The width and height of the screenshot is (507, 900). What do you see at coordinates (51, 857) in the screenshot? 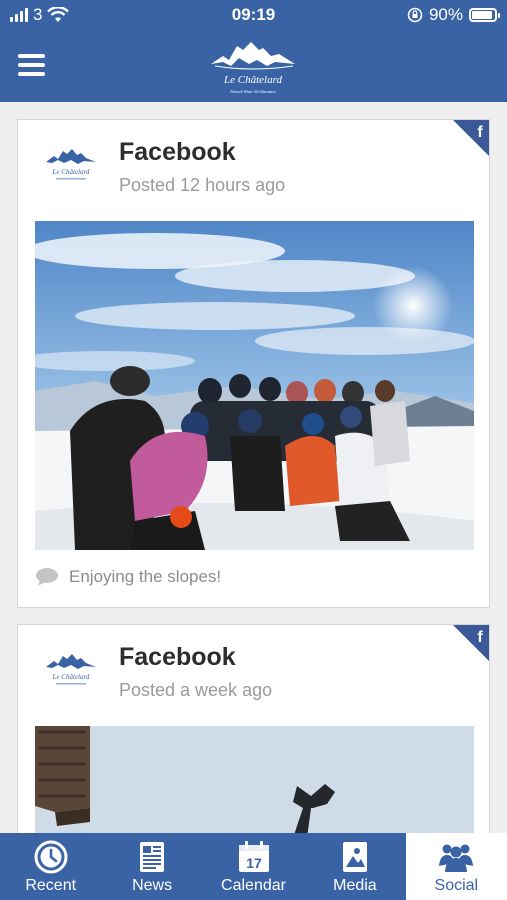
I see `clock-icon` at bounding box center [51, 857].